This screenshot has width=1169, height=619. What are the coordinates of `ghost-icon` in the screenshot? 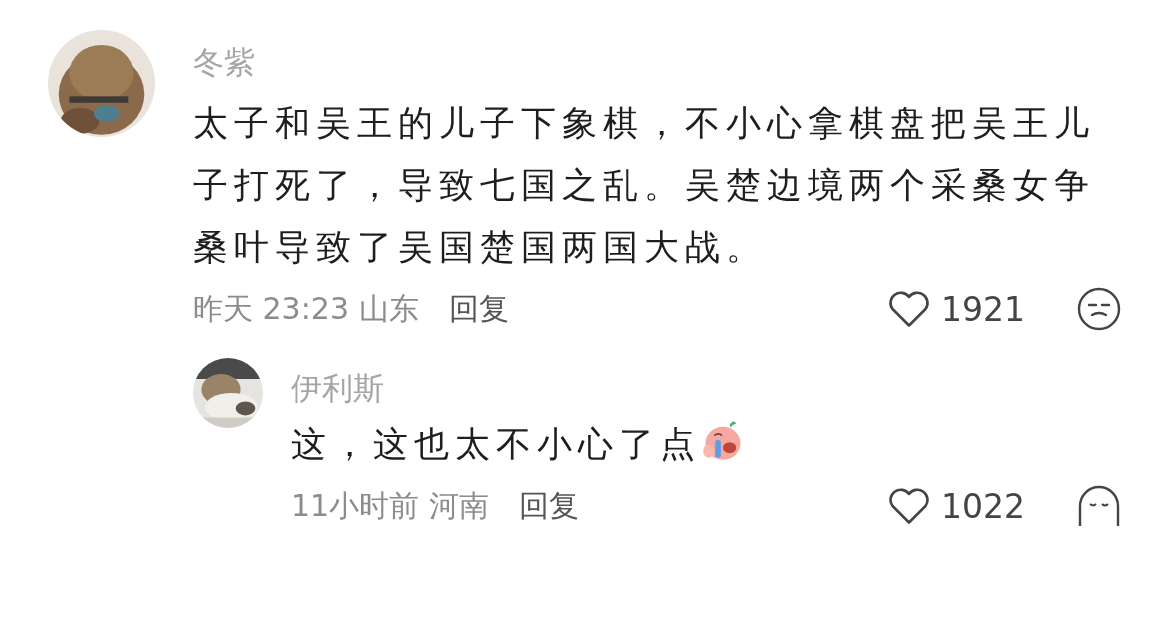 It's located at (1099, 506).